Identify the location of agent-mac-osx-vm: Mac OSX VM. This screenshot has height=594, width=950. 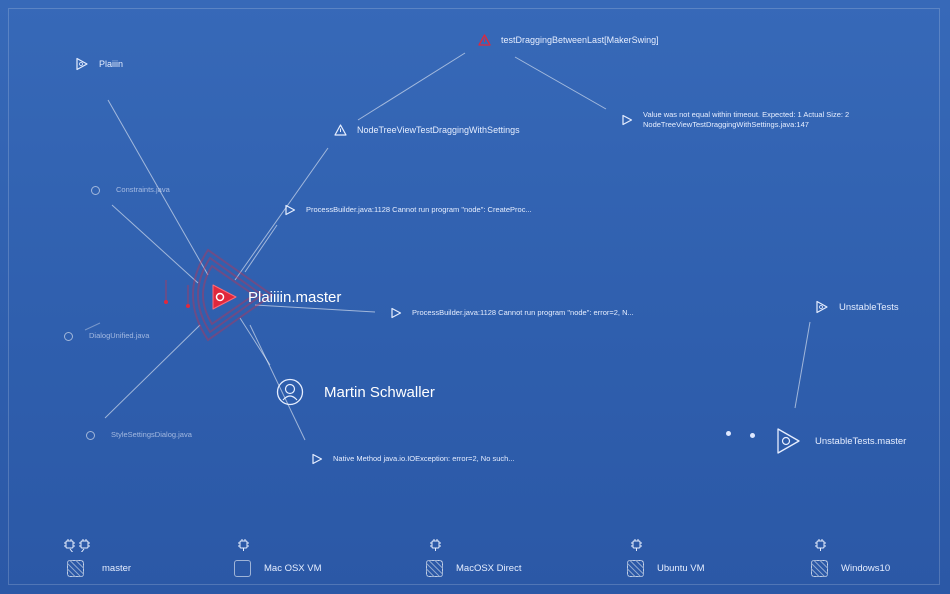
(278, 556).